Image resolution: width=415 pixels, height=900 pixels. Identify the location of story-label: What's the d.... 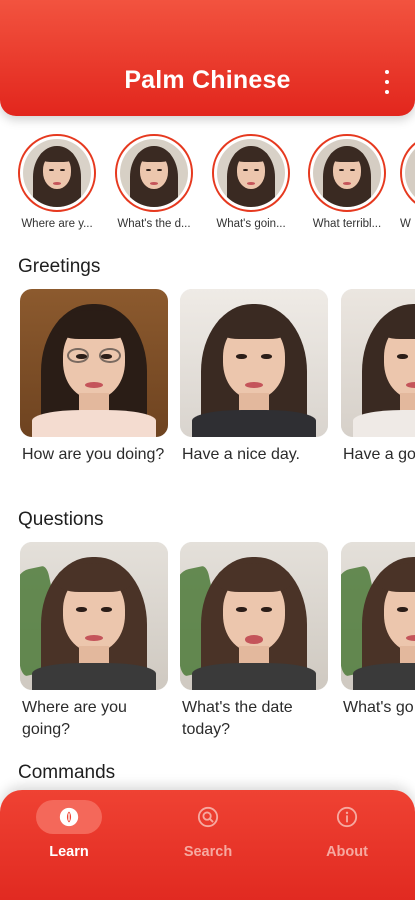
(154, 224).